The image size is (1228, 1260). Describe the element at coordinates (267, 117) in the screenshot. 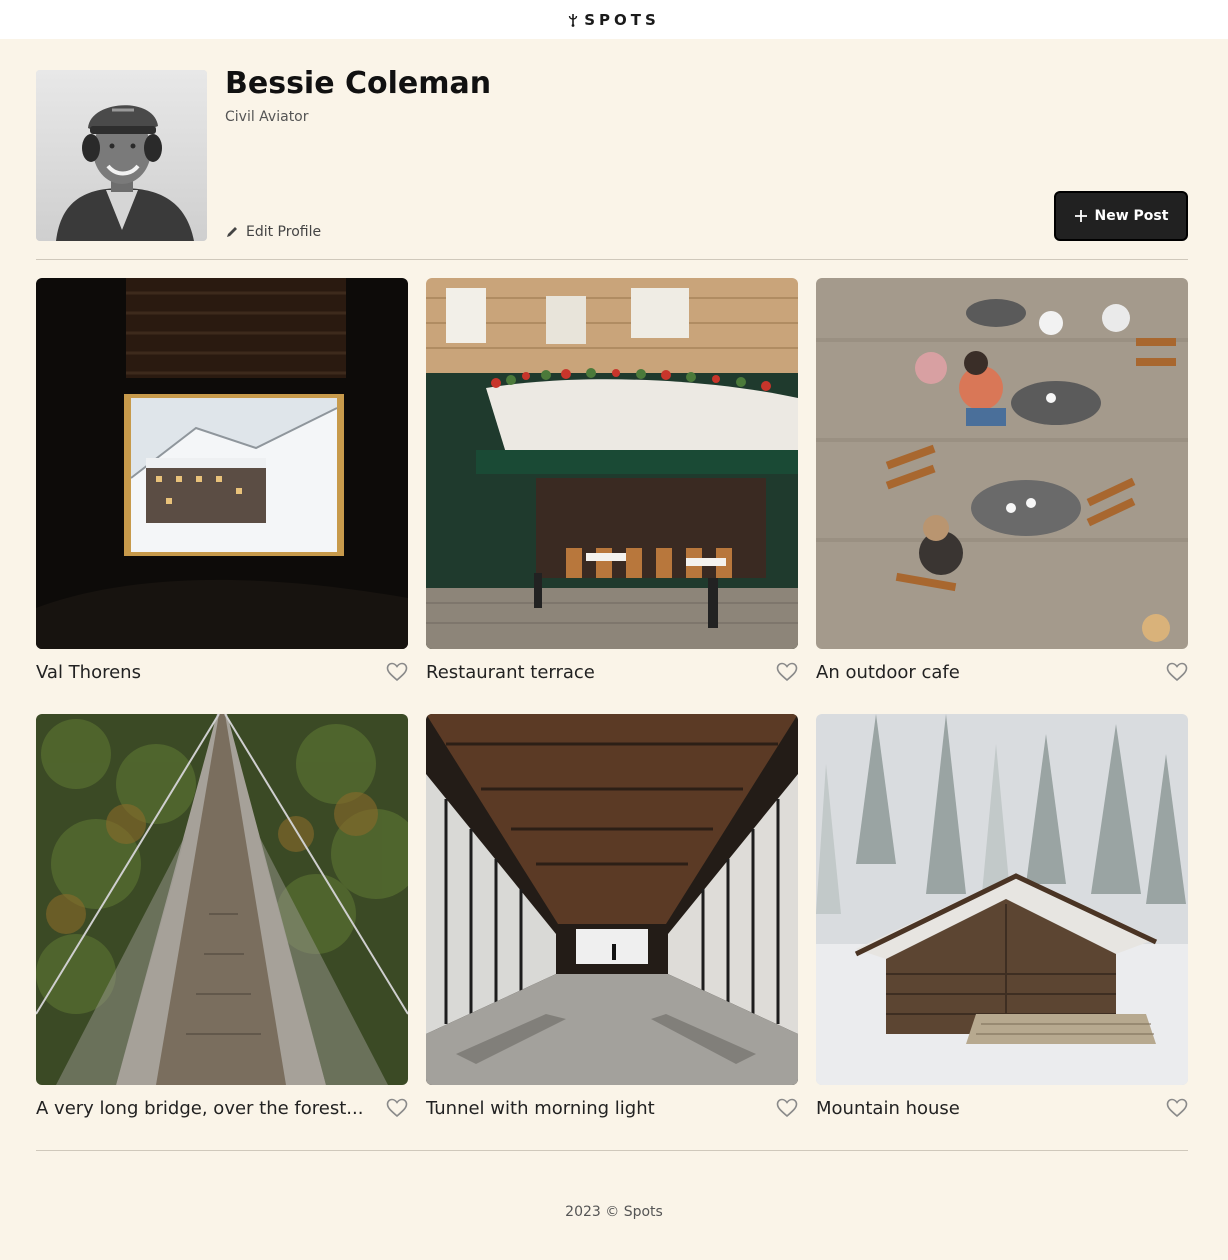

I see `profile-description: Civil Aviator` at that location.